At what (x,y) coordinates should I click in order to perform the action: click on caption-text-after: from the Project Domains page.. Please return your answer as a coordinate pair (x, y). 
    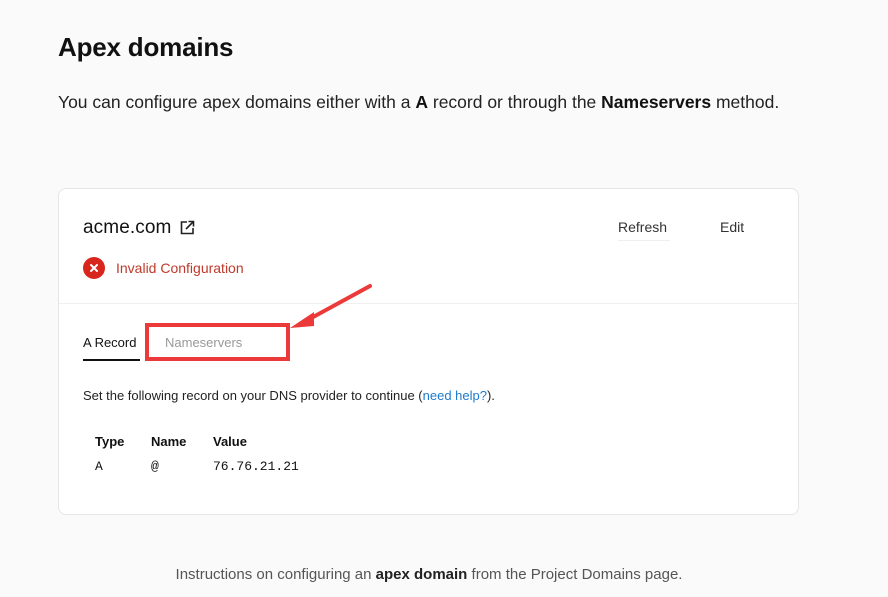
    Looking at the image, I should click on (575, 574).